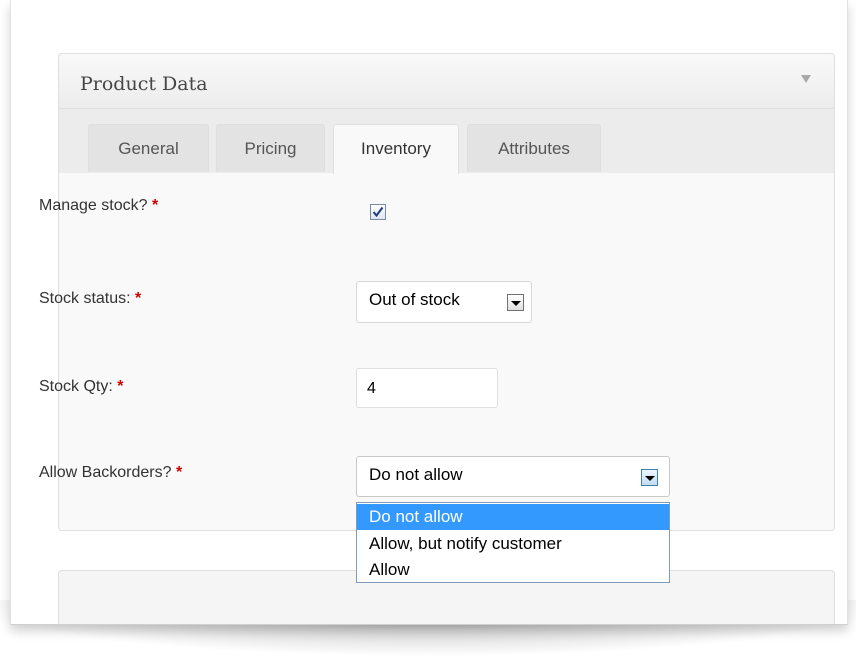 This screenshot has width=856, height=668. Describe the element at coordinates (446, 81) in the screenshot. I see `metabox-header: Product Data` at that location.